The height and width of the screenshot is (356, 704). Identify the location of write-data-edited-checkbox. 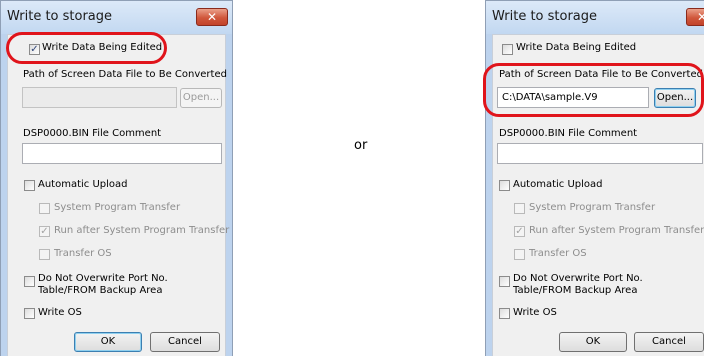
(507, 49).